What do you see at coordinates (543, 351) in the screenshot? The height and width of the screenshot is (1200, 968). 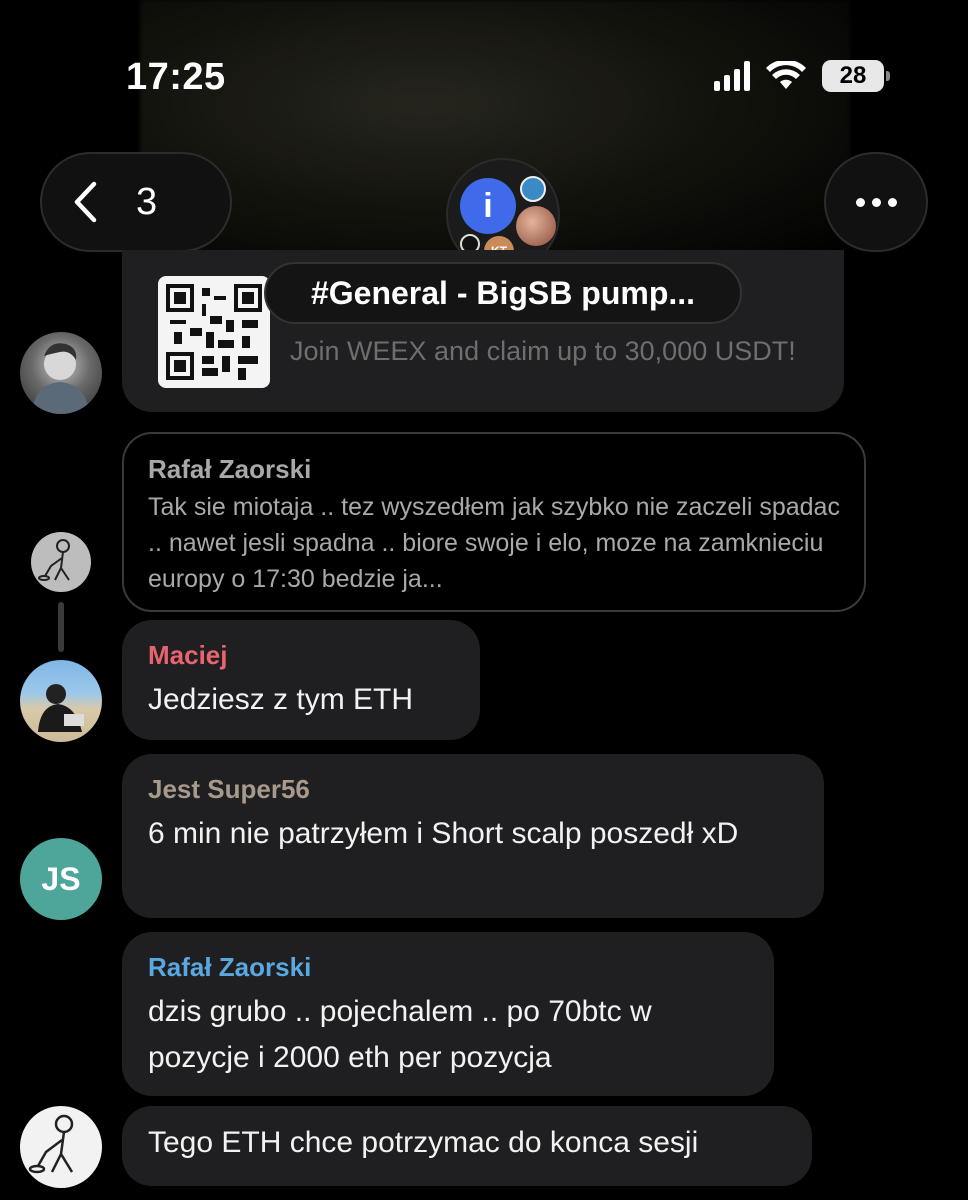 I see `promo-text: Join WEEX and claim up to 30,000 USDT!` at bounding box center [543, 351].